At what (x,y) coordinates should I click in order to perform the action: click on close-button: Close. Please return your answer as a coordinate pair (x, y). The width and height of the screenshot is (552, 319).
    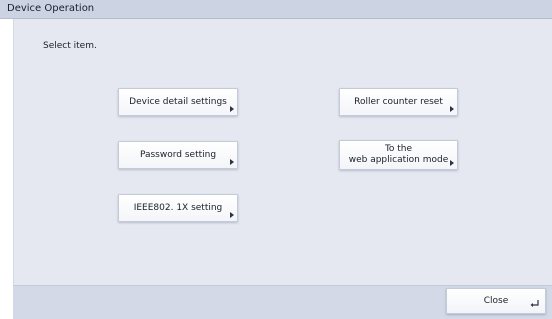
    Looking at the image, I should click on (496, 301).